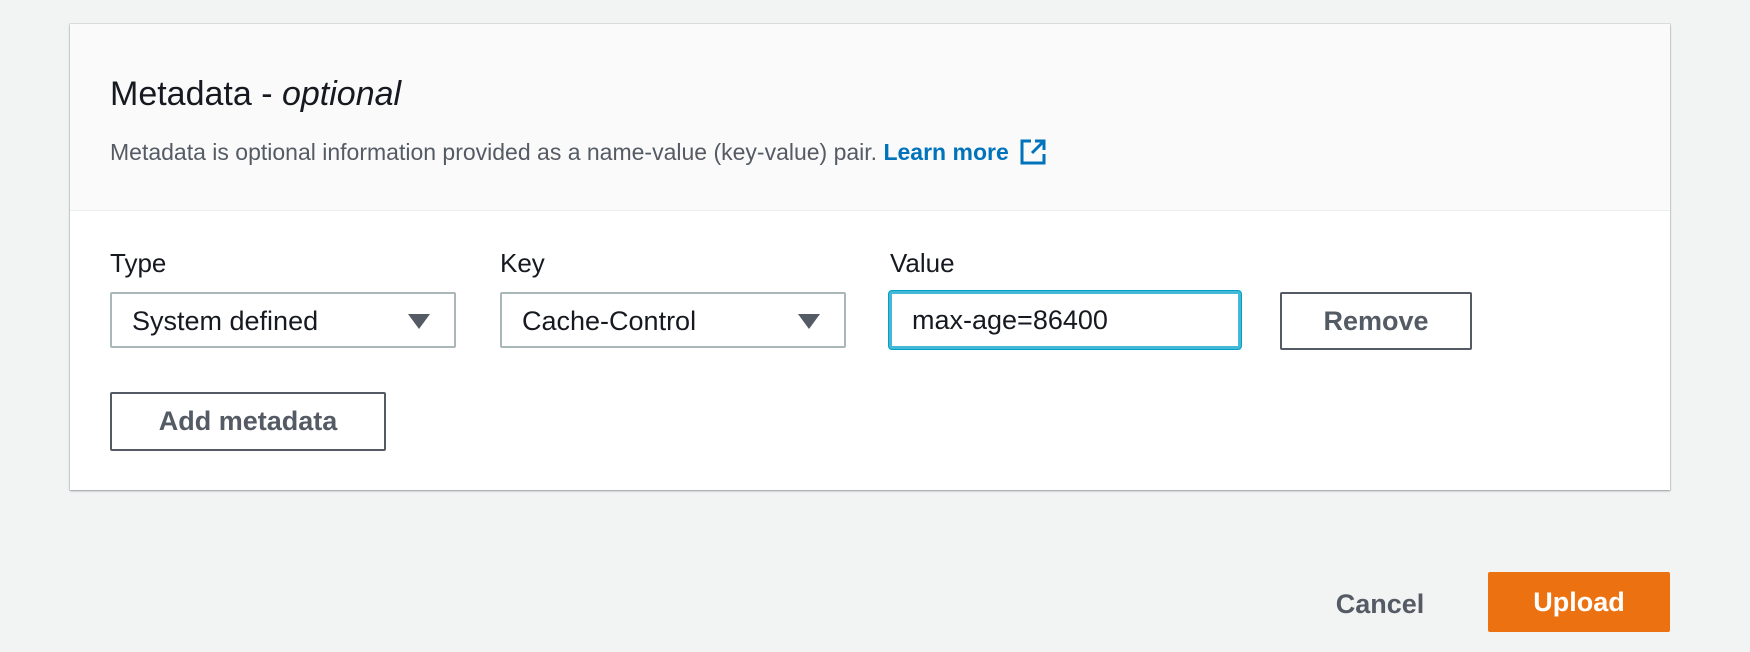 Image resolution: width=1750 pixels, height=652 pixels. I want to click on key-label: Key, so click(522, 263).